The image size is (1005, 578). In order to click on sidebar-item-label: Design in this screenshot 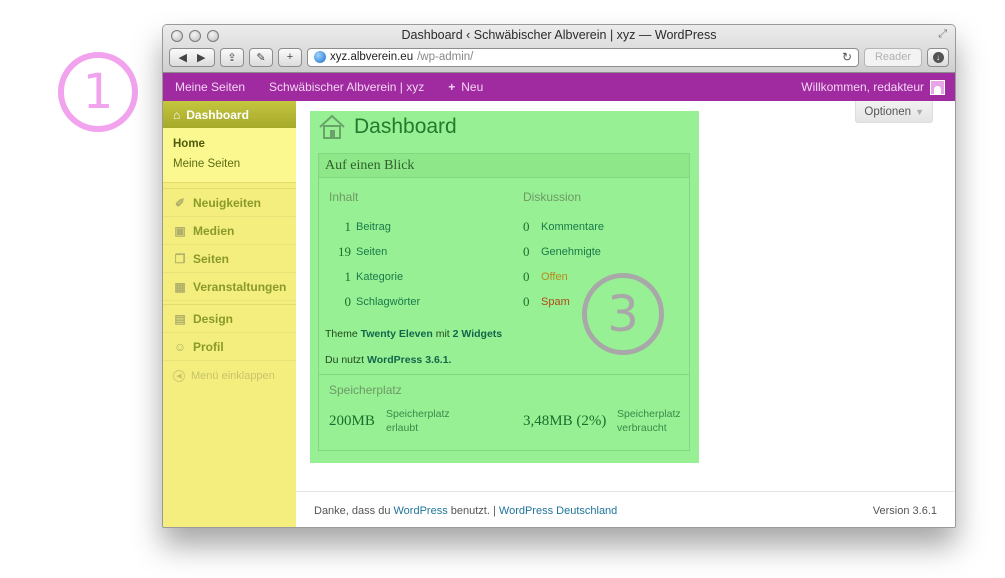, I will do `click(213, 318)`.